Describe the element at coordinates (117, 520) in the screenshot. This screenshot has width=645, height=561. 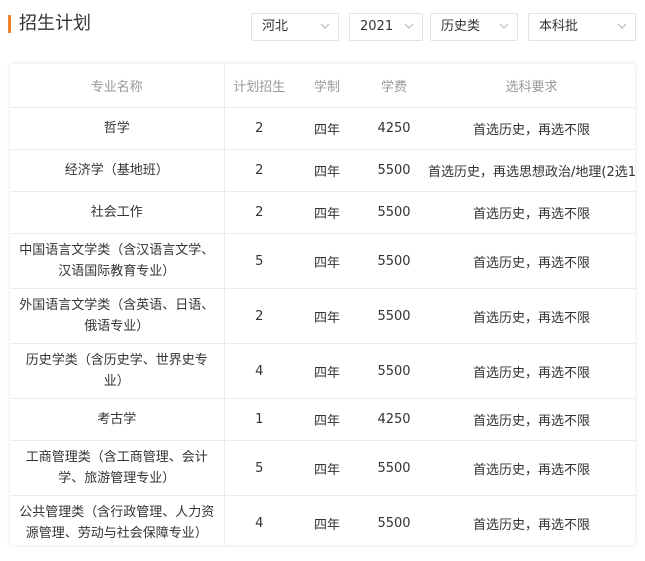
I see `major-name: 公共管理类（含行政管理、人力资源管理、劳动与社会保障专业）` at that location.